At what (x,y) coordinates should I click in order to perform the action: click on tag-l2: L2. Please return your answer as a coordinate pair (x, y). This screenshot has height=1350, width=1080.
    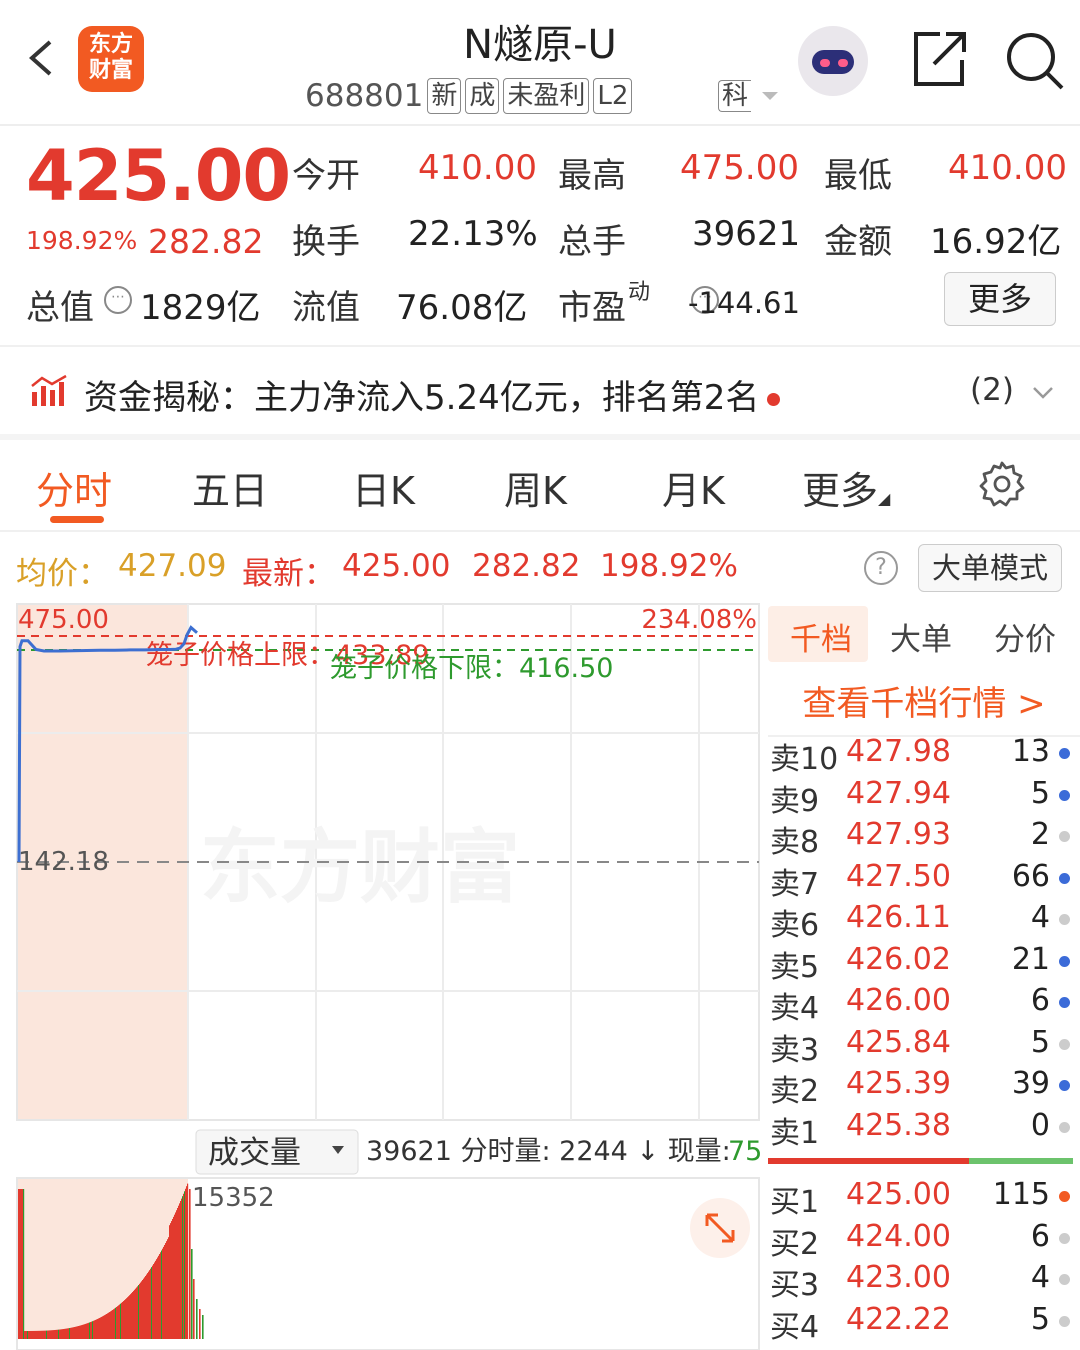
    Looking at the image, I should click on (613, 96).